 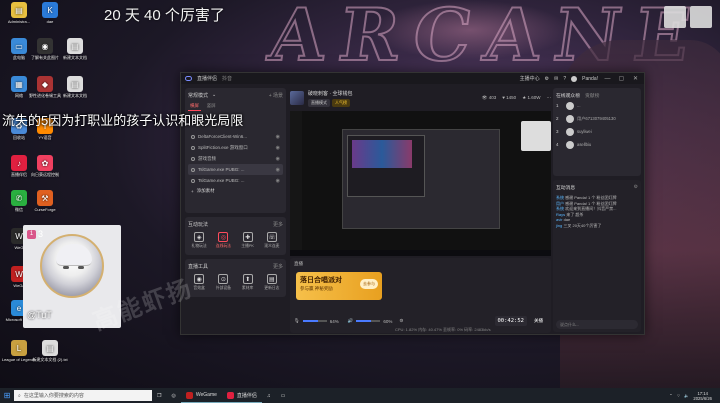 I want to click on folder-icon: ▭, so click(x=283, y=395).